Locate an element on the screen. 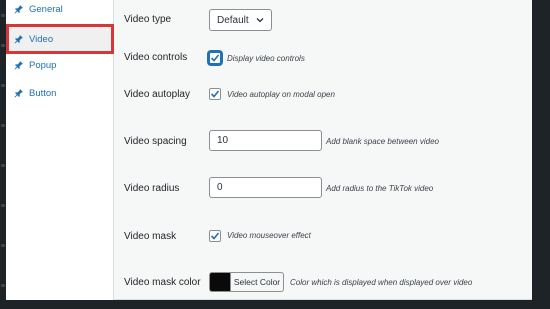 This screenshot has height=309, width=550. video-spacing-value: 10 is located at coordinates (223, 140).